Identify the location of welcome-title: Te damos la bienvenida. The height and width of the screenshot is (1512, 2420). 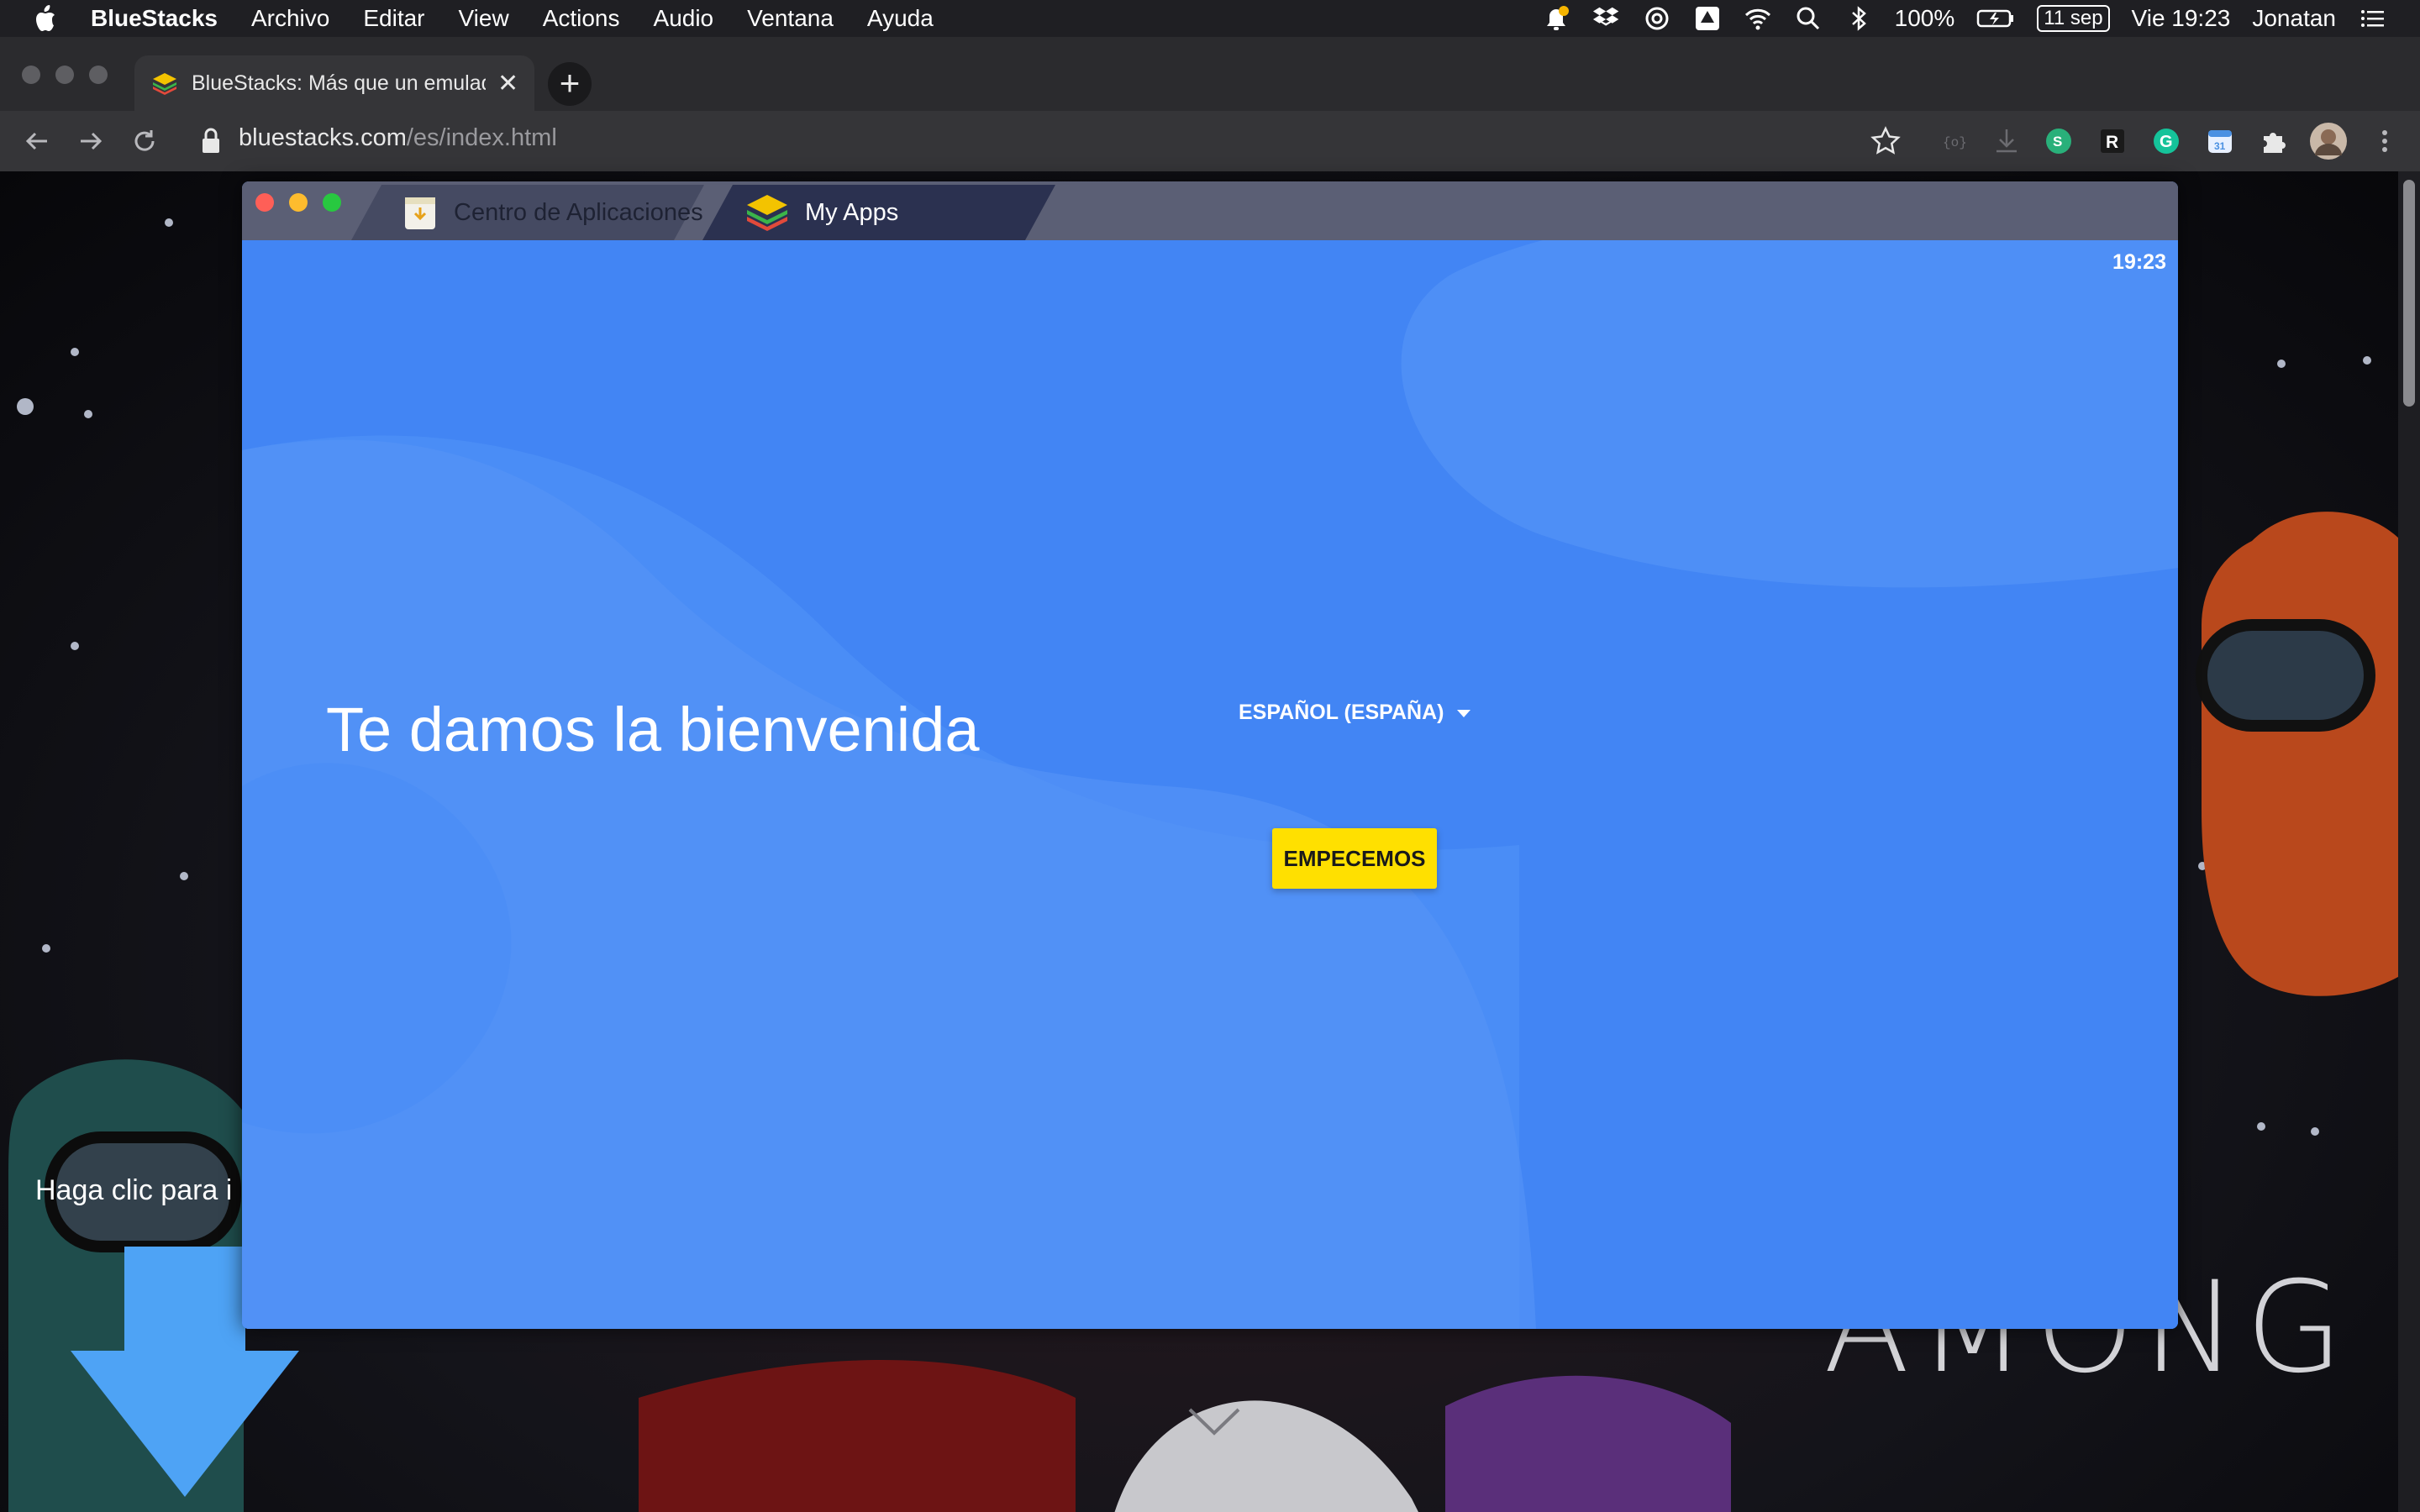
(653, 729).